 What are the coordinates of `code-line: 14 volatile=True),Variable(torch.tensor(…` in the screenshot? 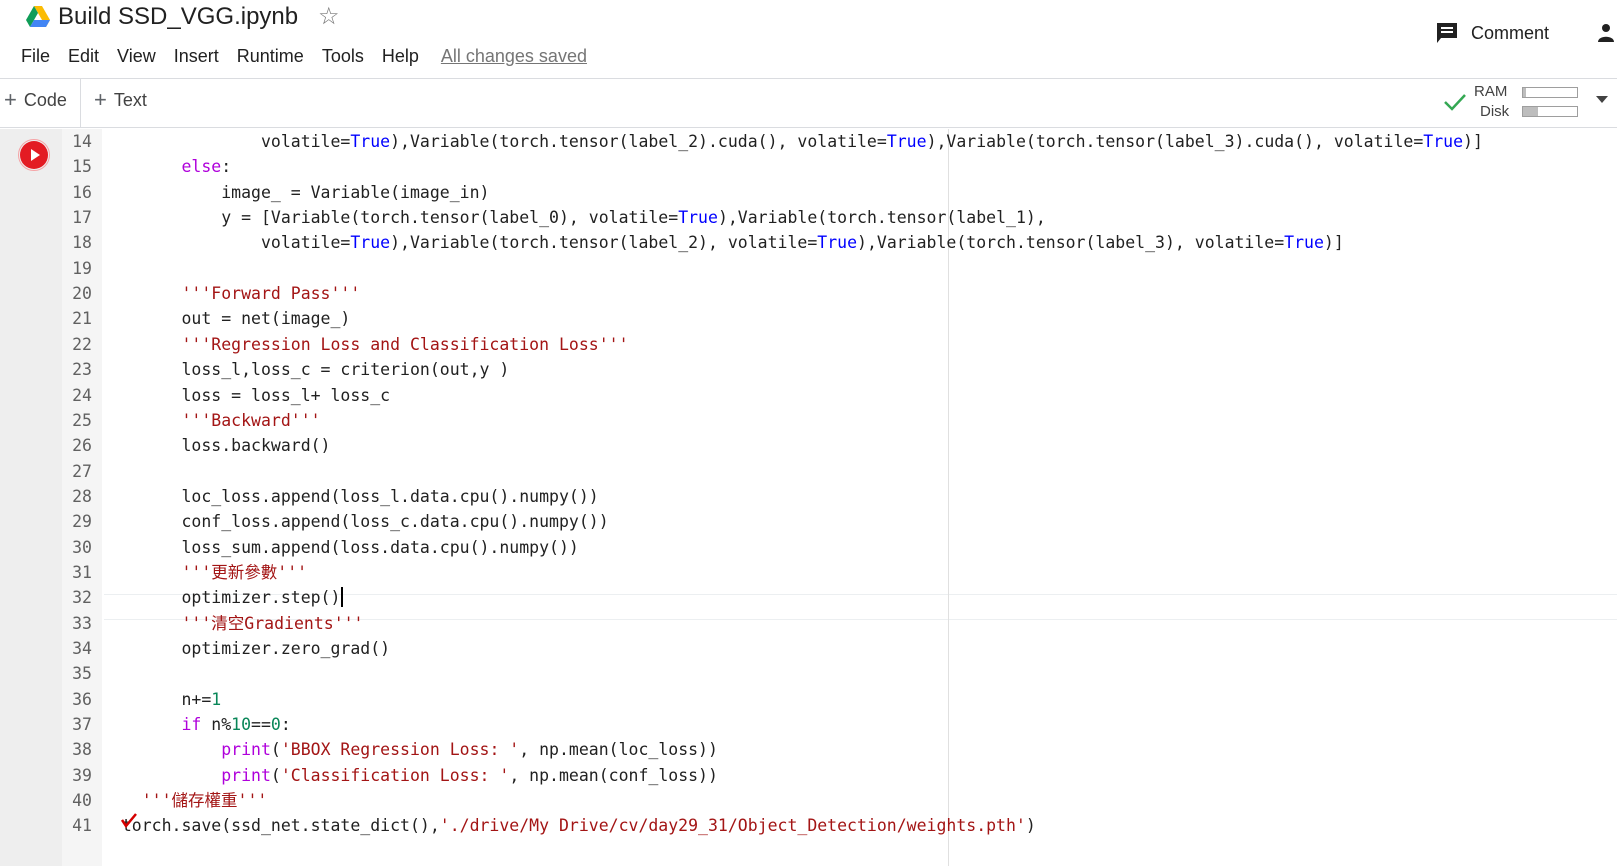 It's located at (839, 142).